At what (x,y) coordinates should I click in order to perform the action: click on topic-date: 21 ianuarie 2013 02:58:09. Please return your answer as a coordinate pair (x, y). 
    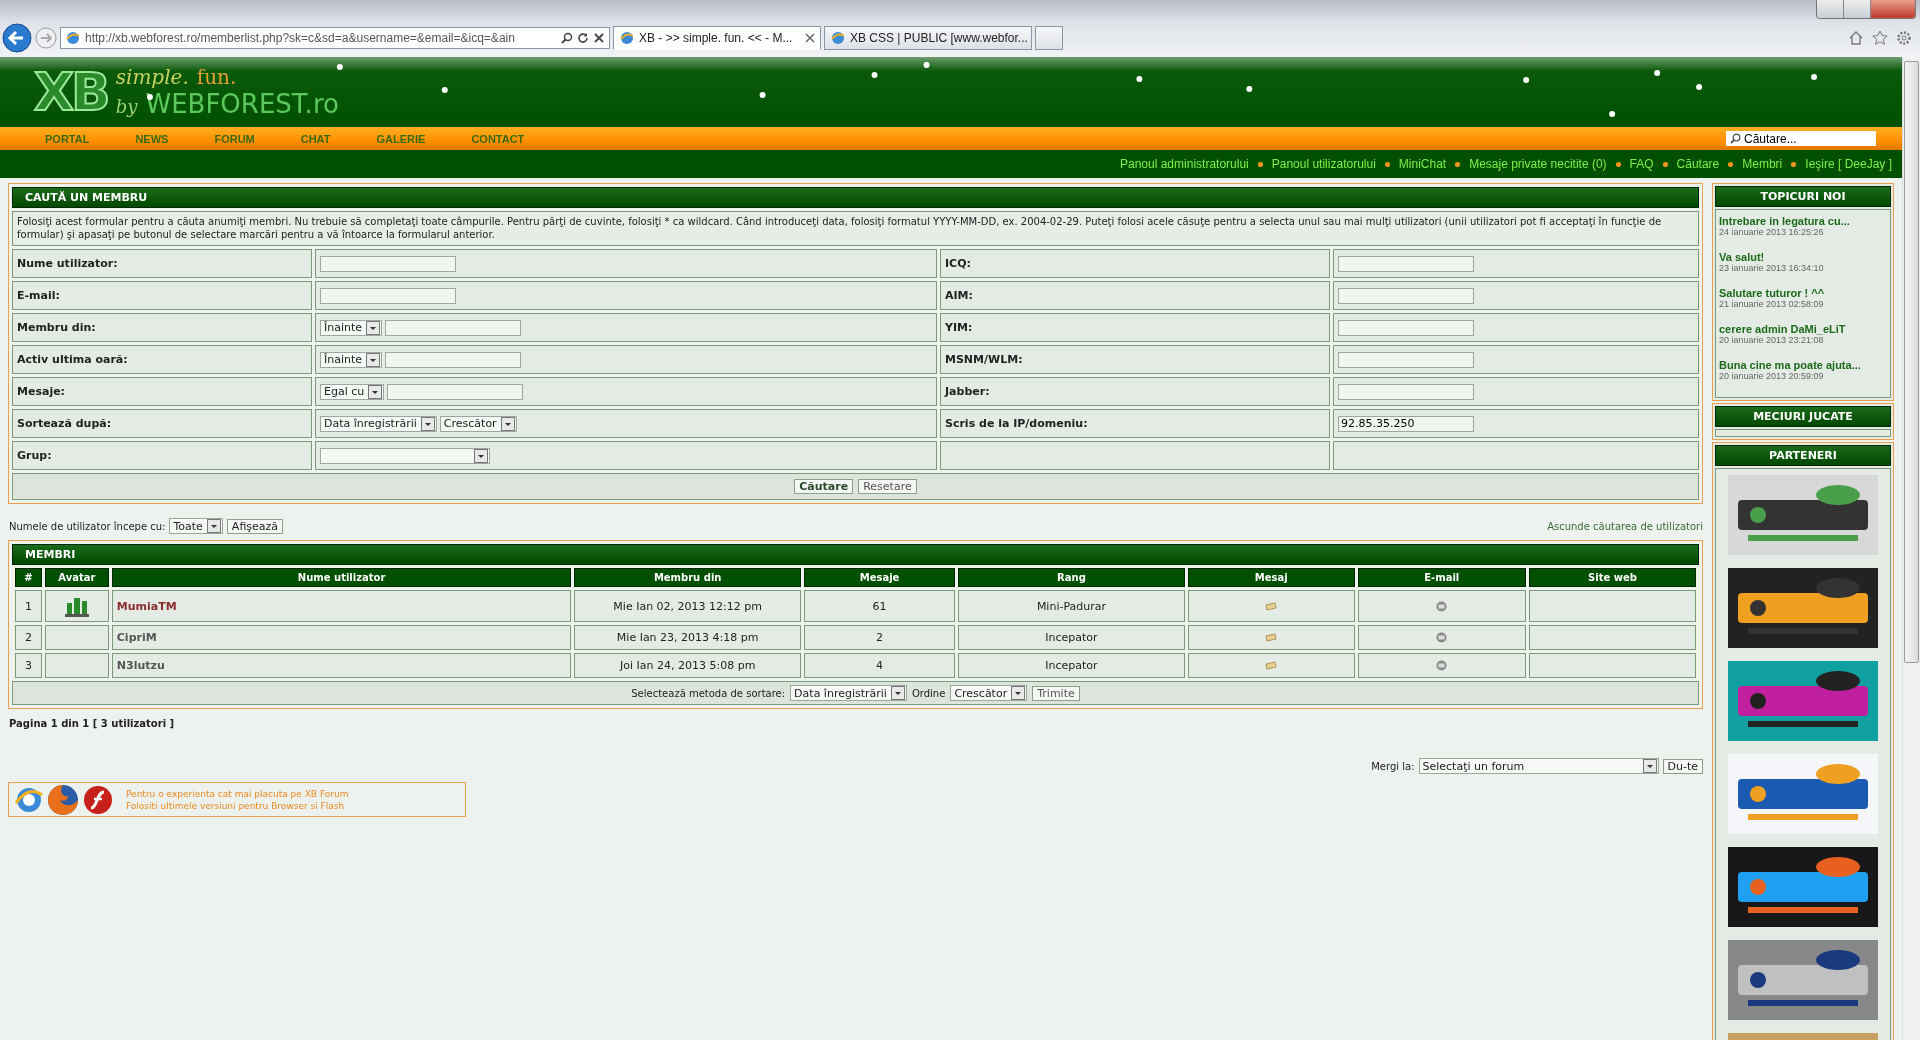
    Looking at the image, I should click on (1772, 304).